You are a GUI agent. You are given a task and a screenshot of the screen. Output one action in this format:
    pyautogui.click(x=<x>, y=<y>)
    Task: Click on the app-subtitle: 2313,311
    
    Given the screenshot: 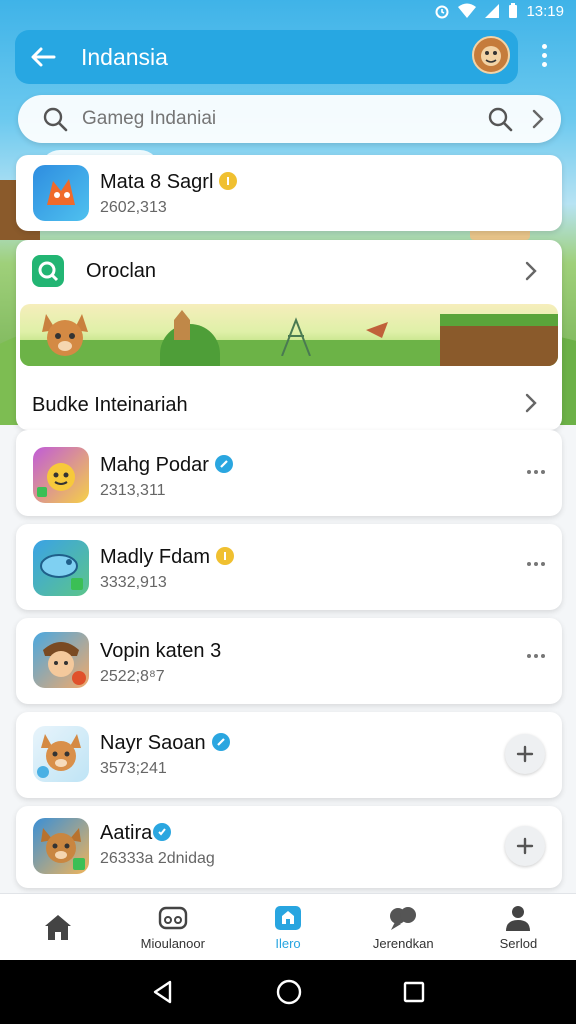 What is the action you would take?
    pyautogui.click(x=133, y=490)
    